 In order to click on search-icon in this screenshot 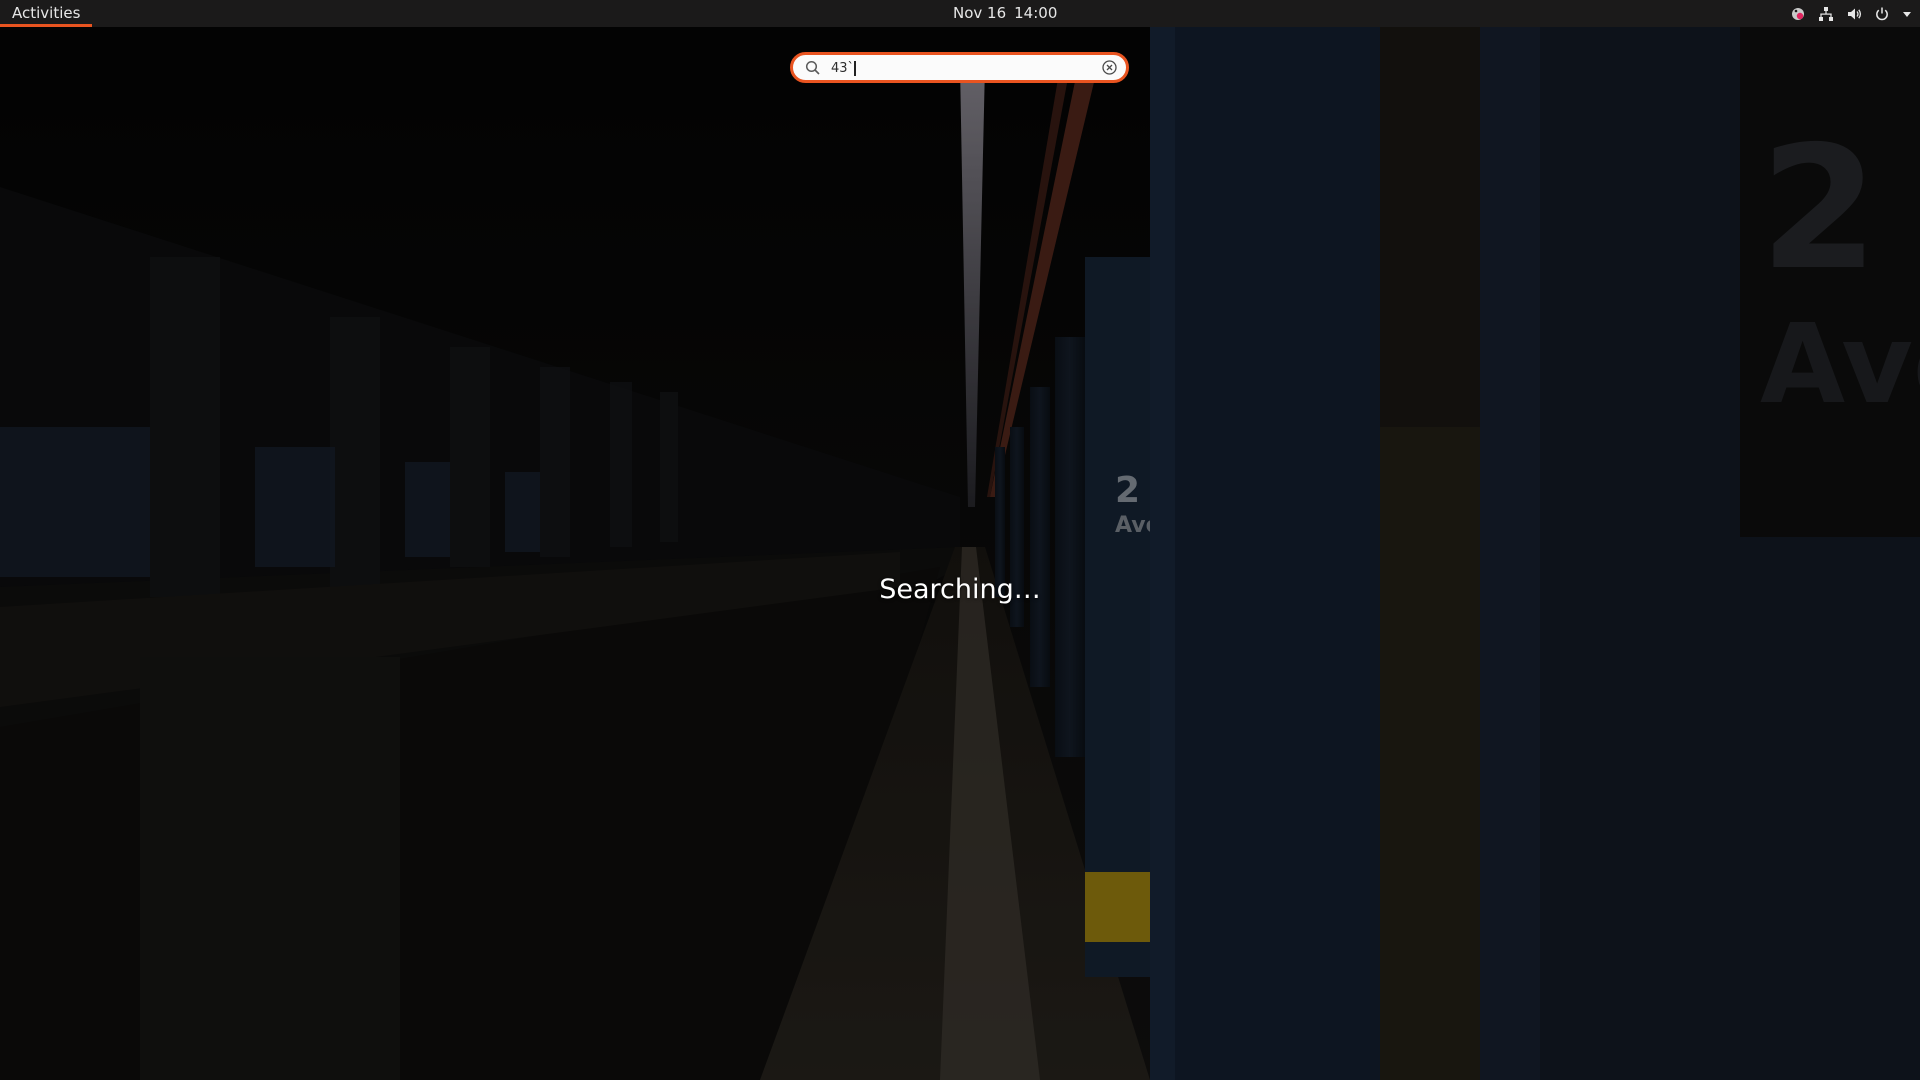, I will do `click(813, 70)`.